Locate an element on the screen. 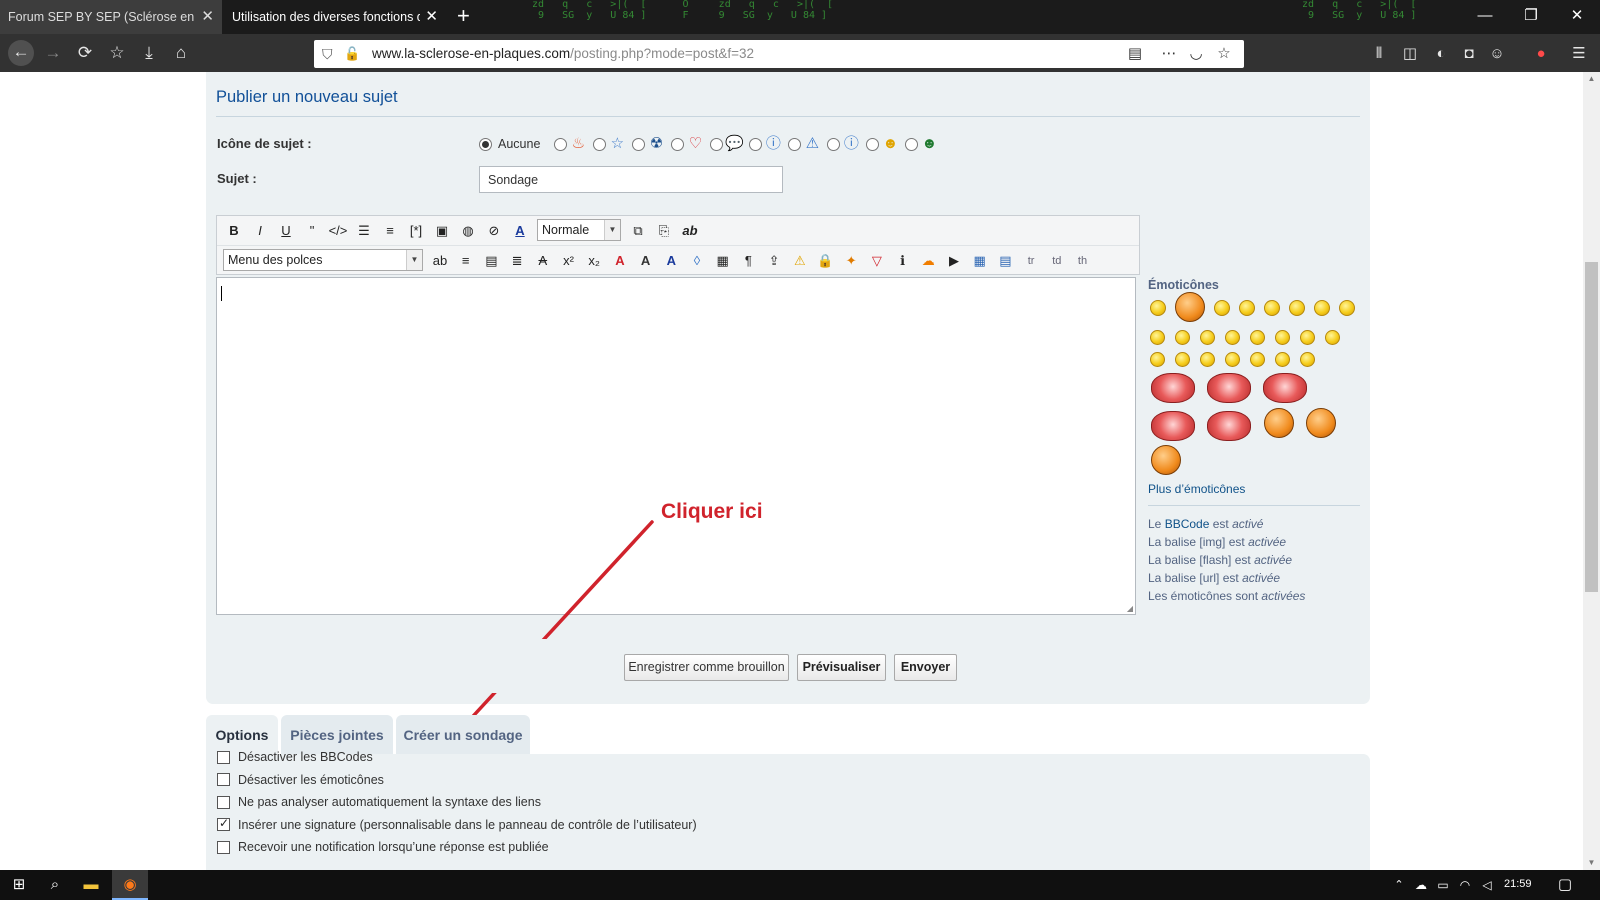 This screenshot has height=900, width=1600. topic-icon-option: ⚠ is located at coordinates (804, 144).